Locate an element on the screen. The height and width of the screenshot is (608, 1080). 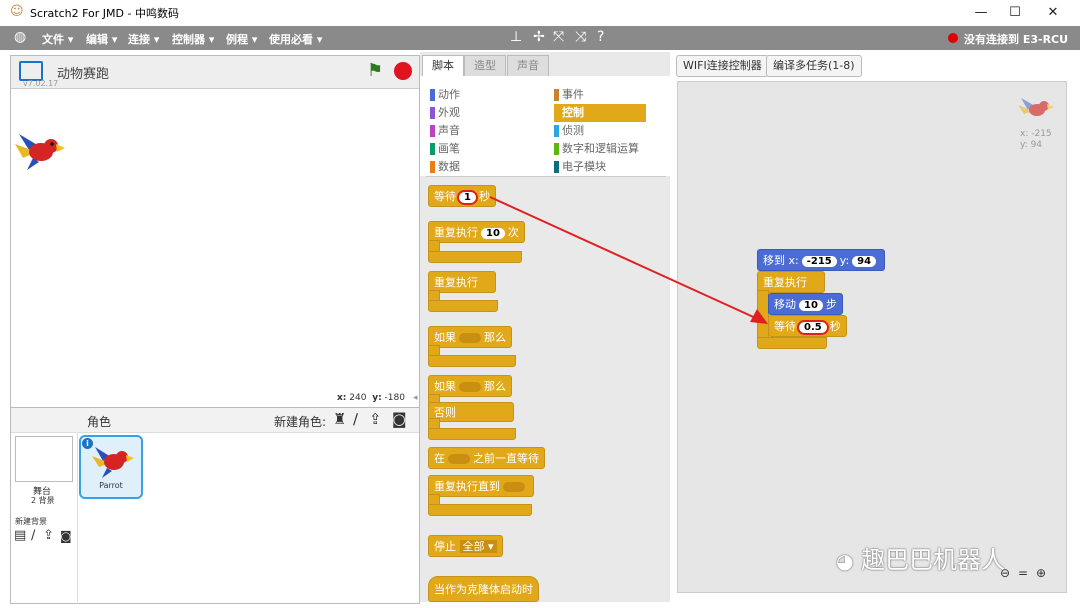
upload-icon: ⇪ is located at coordinates (375, 419).